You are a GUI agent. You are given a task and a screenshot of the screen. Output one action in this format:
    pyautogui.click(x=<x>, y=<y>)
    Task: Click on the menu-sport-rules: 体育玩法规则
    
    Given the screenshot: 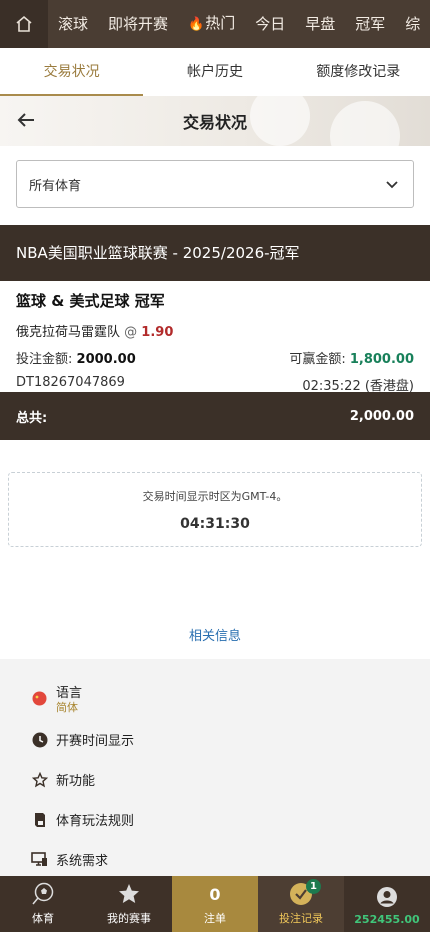 What is the action you would take?
    pyautogui.click(x=82, y=819)
    